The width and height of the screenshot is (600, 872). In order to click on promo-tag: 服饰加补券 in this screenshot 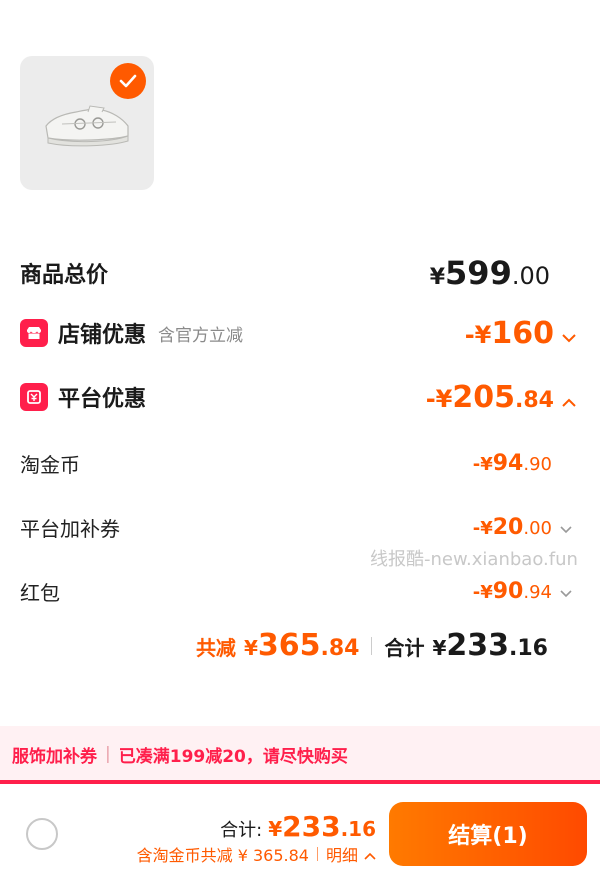, I will do `click(54, 756)`.